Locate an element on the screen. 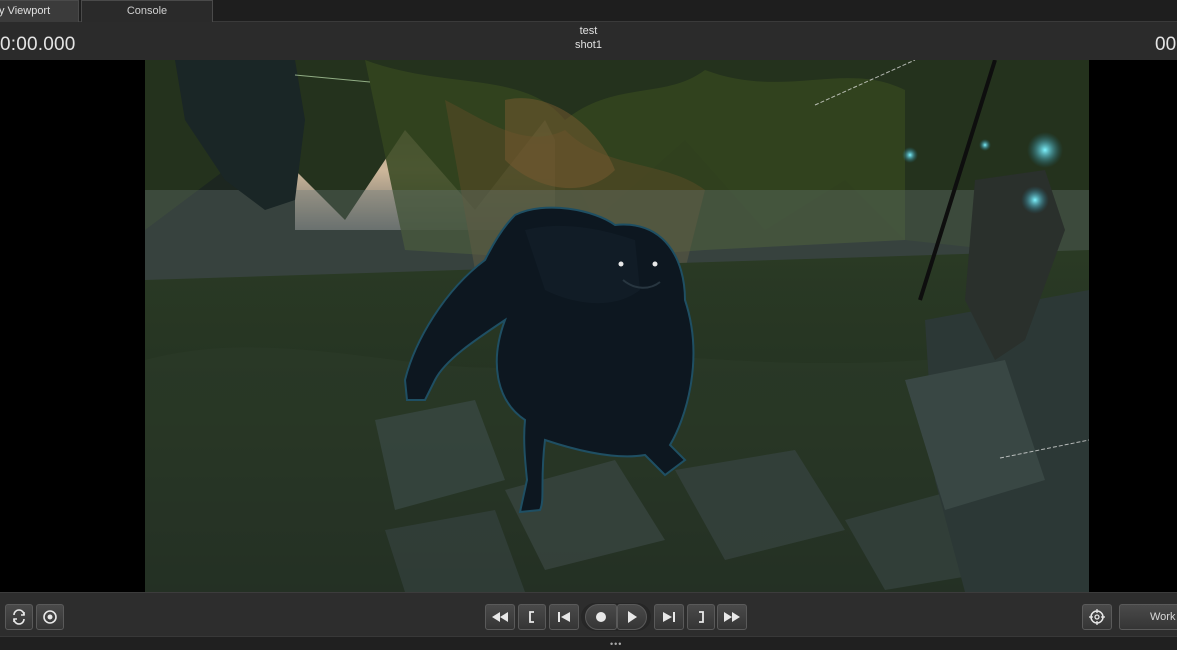  skip-end-button is located at coordinates (669, 617).